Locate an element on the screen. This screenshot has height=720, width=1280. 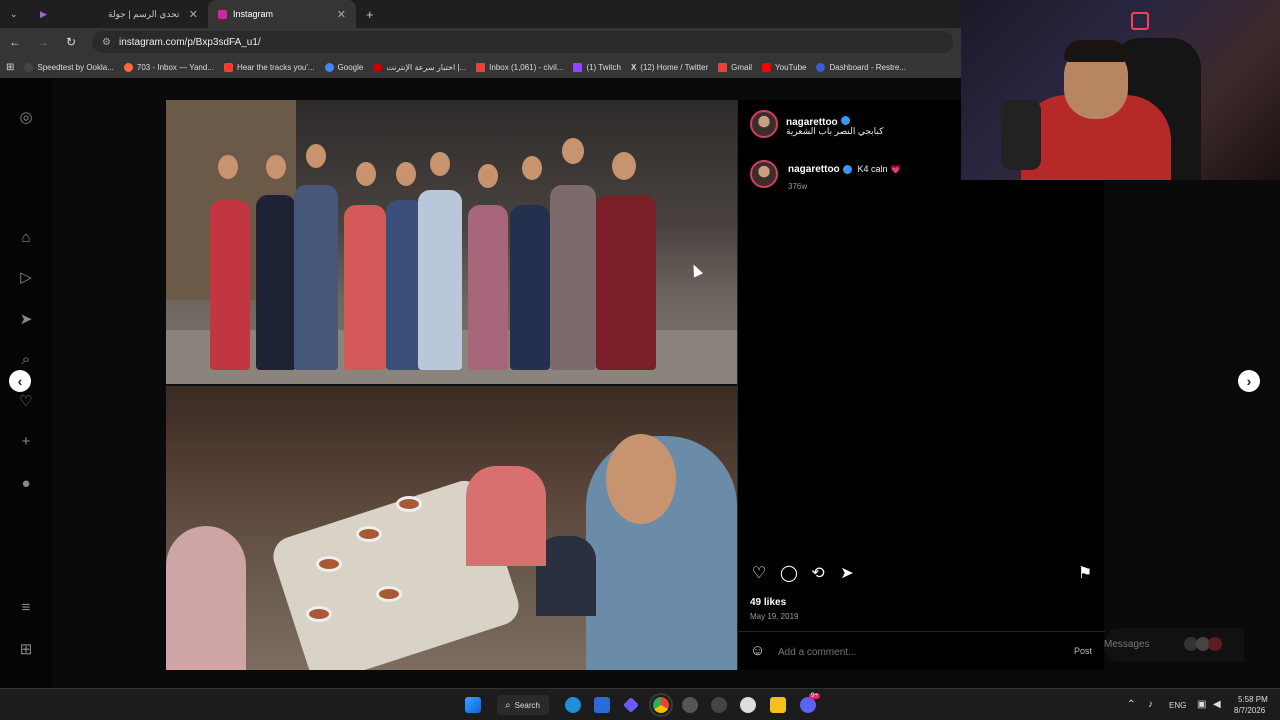
search-icon: ⌕ is located at coordinates (26, 360).